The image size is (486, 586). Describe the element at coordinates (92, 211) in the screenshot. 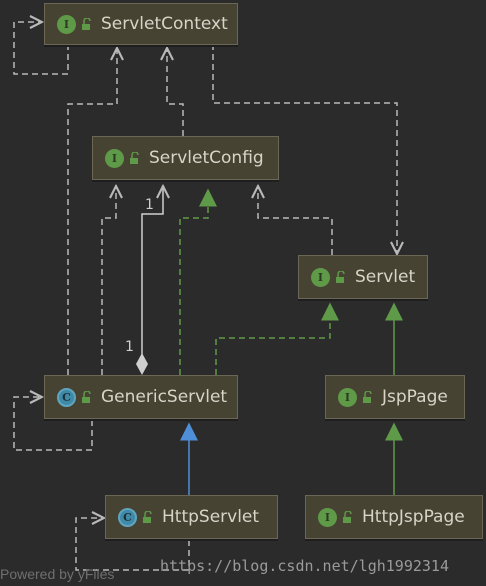

I see `genericservlet-to-servletcontext-dependency` at that location.